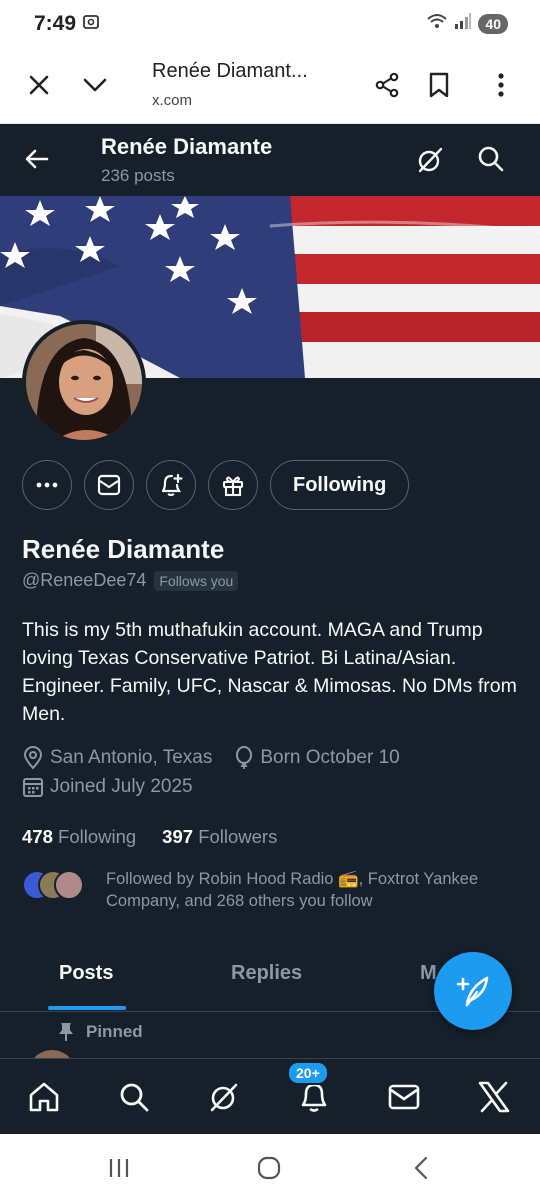 This screenshot has width=540, height=1200. I want to click on page-url: x.com, so click(172, 100).